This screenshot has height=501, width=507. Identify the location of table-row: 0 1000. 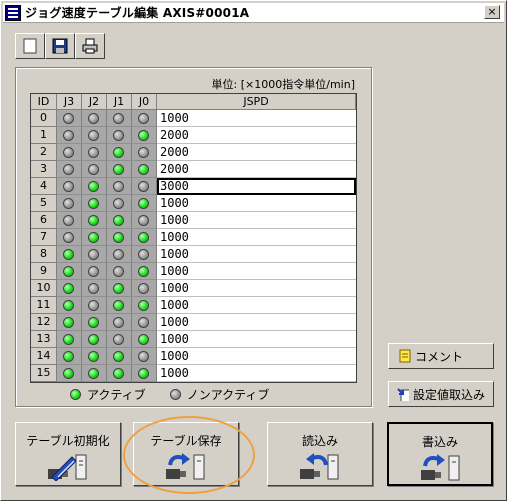
(193, 118).